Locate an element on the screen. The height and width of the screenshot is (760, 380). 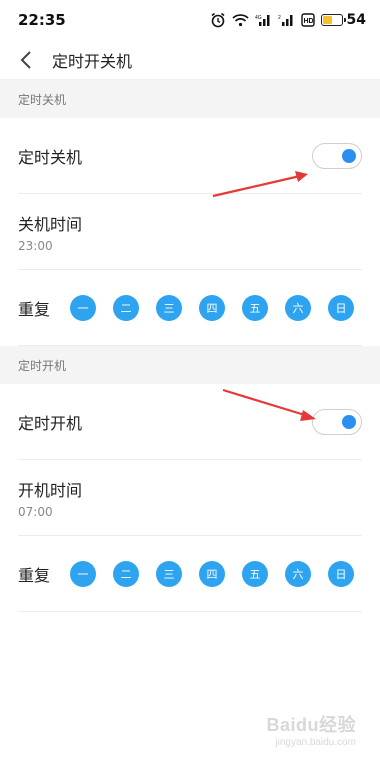
alarm-icon is located at coordinates (218, 20).